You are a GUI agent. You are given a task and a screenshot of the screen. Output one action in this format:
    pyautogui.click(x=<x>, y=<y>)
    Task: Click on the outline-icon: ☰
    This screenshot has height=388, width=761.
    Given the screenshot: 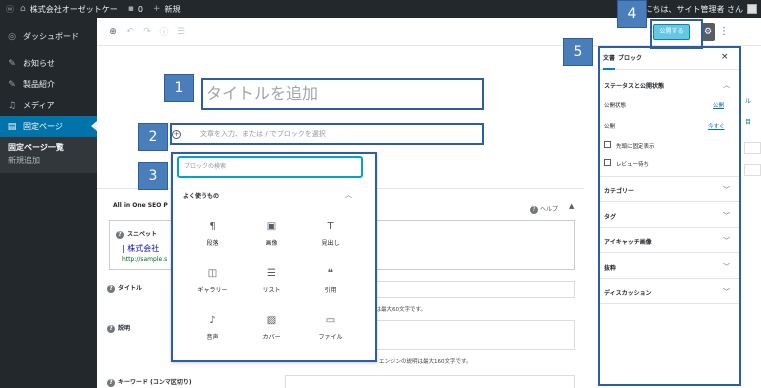 What is the action you would take?
    pyautogui.click(x=181, y=32)
    